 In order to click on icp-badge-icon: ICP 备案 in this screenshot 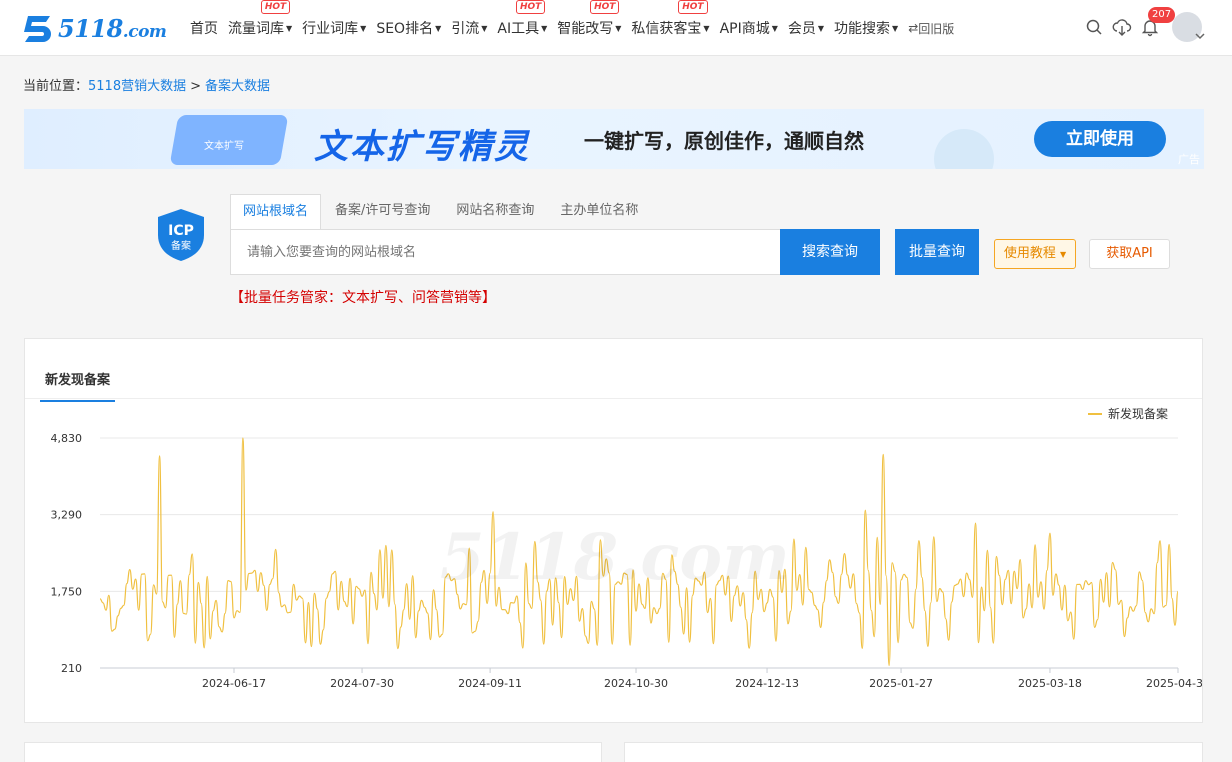, I will do `click(181, 235)`.